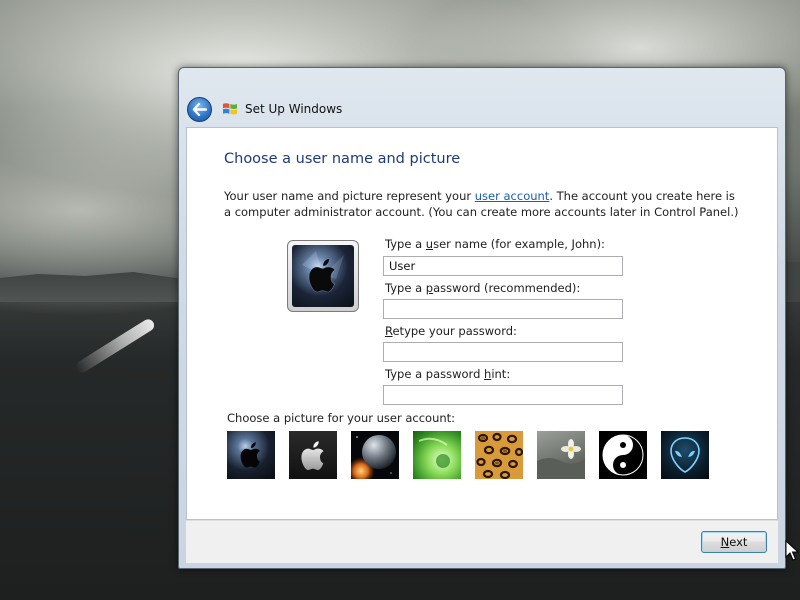 Image resolution: width=800 pixels, height=600 pixels. Describe the element at coordinates (95, 287) in the screenshot. I see `background-shoreline` at that location.